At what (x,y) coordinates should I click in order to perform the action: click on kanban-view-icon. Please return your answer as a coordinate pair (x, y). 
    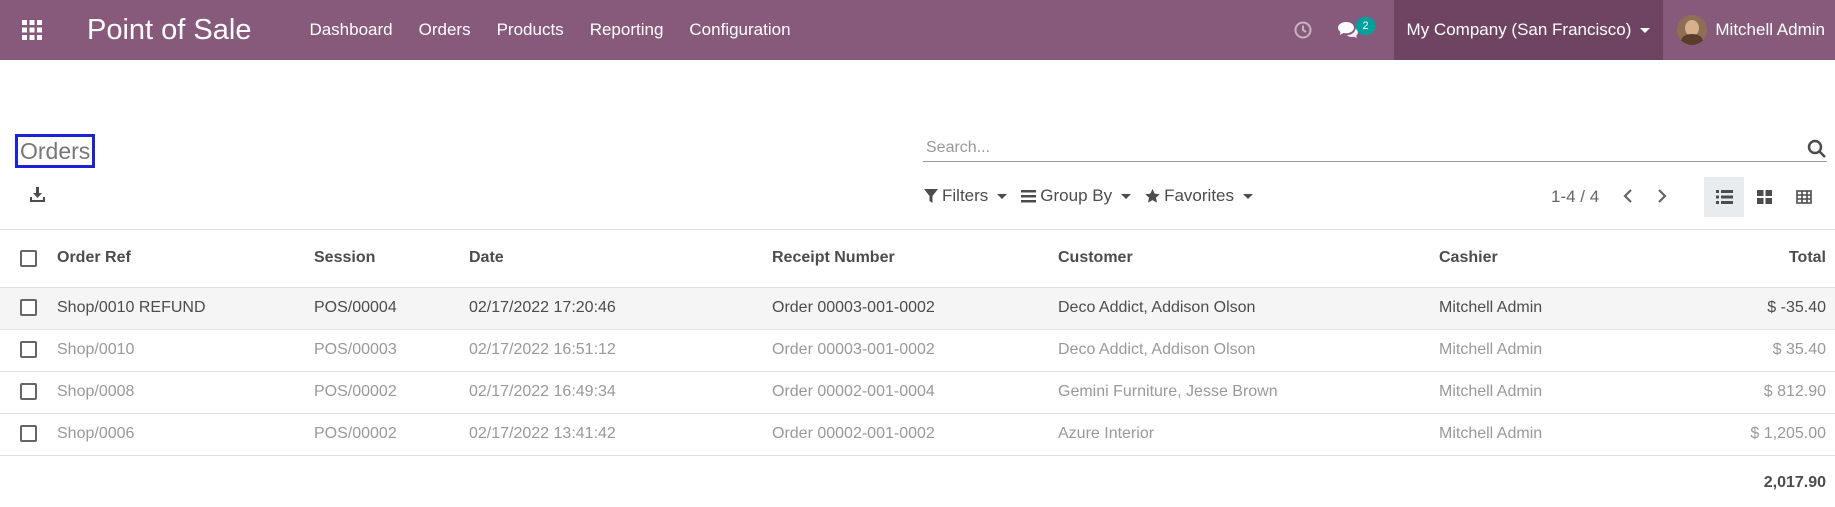
    Looking at the image, I should click on (1764, 197).